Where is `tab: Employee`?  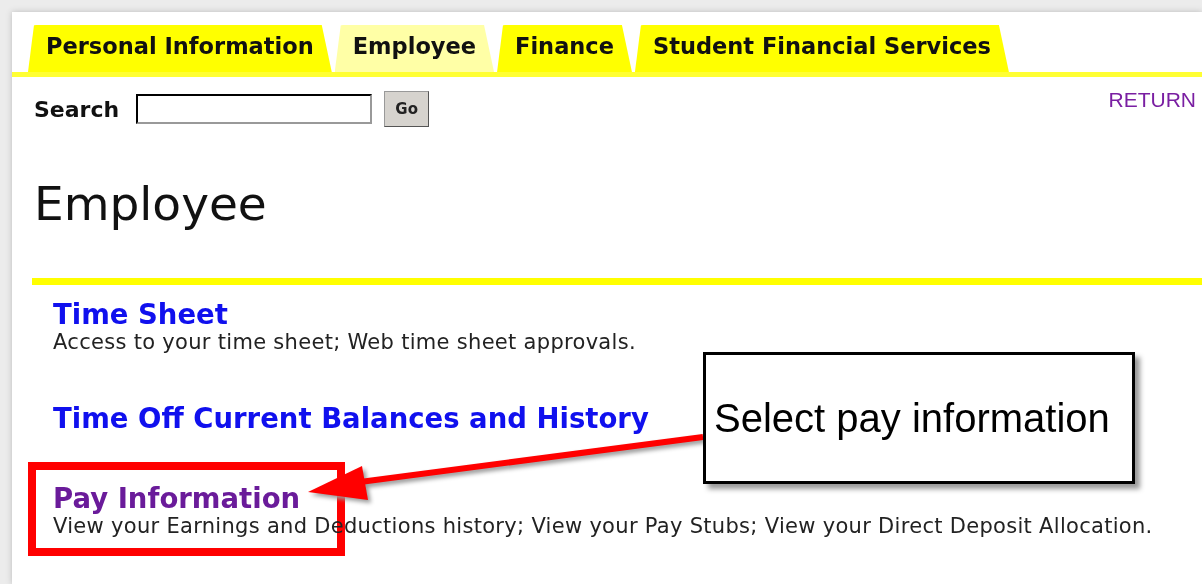
tab: Employee is located at coordinates (414, 48).